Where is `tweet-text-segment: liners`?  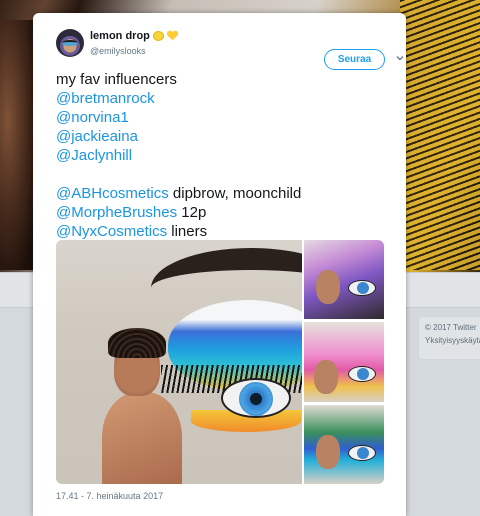 tweet-text-segment: liners is located at coordinates (187, 231).